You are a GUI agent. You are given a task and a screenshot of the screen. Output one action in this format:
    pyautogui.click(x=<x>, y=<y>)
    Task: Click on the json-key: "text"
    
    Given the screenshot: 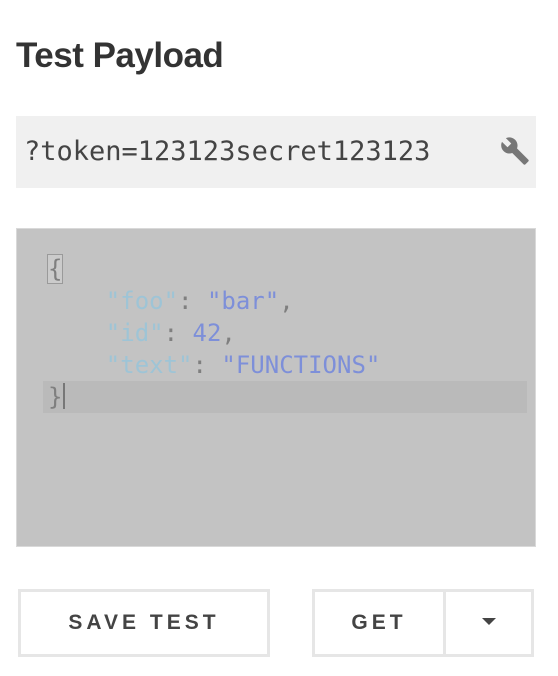 What is the action you would take?
    pyautogui.click(x=149, y=365)
    